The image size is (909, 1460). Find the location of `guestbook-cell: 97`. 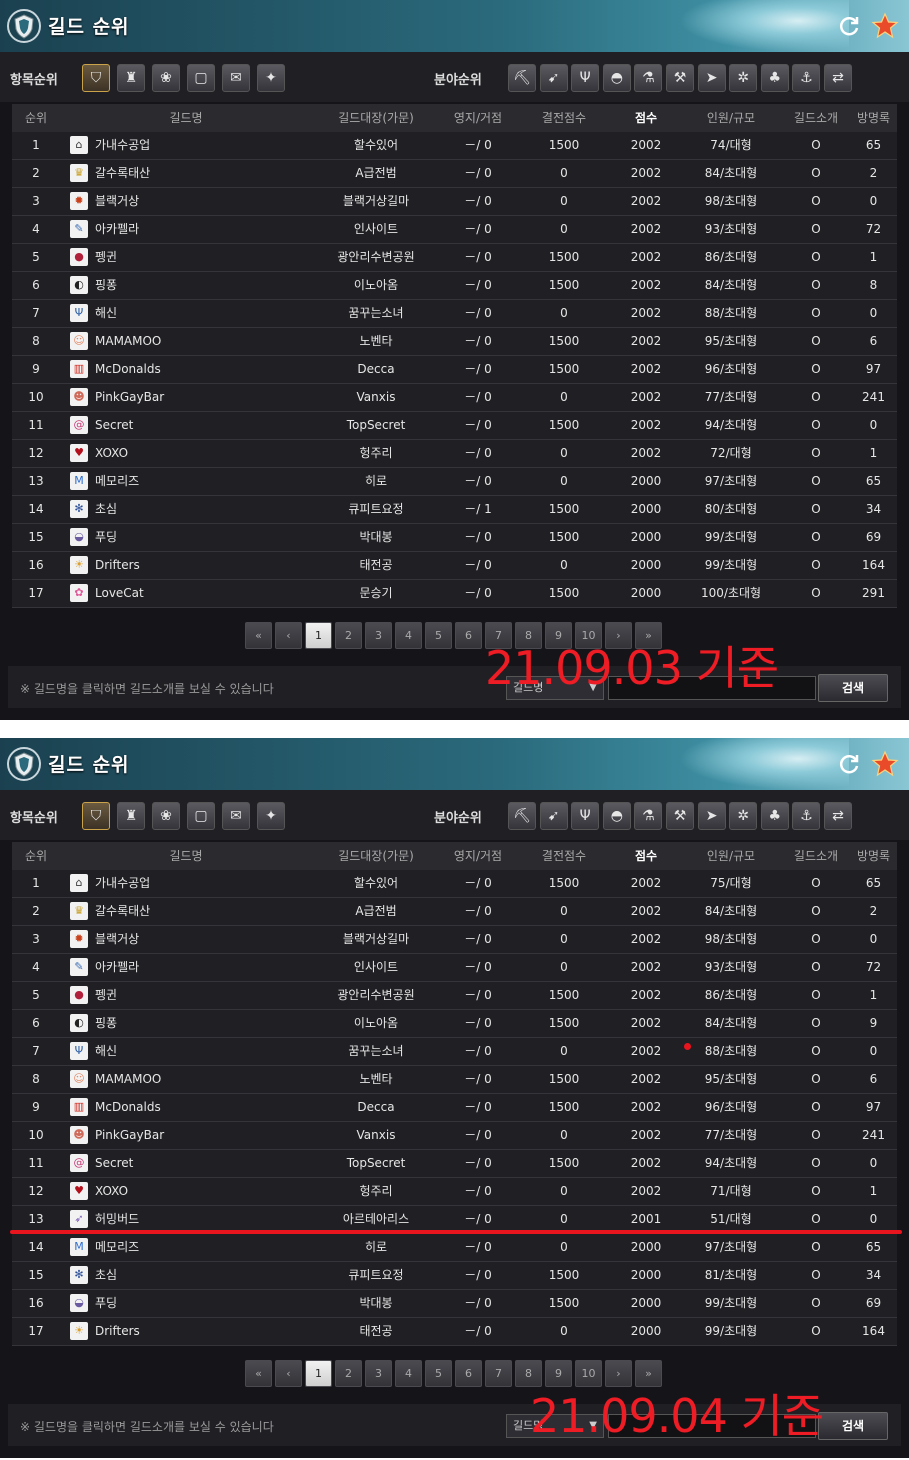

guestbook-cell: 97 is located at coordinates (873, 1107).